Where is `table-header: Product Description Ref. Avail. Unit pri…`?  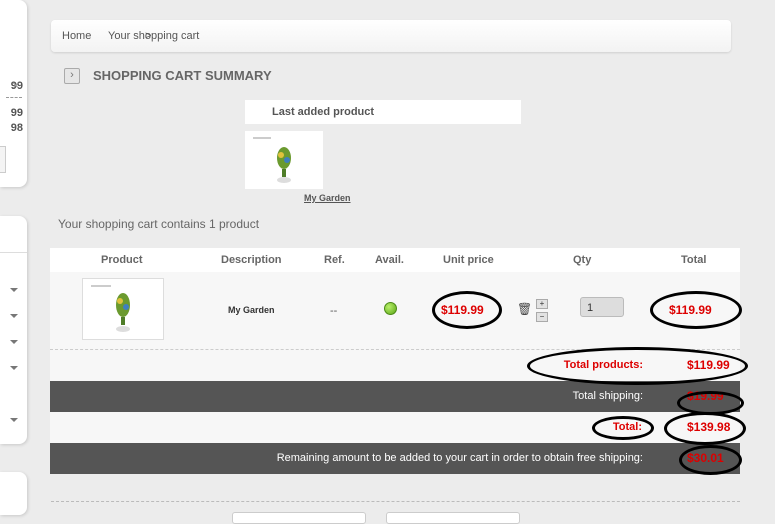 table-header: Product Description Ref. Avail. Unit pri… is located at coordinates (395, 260).